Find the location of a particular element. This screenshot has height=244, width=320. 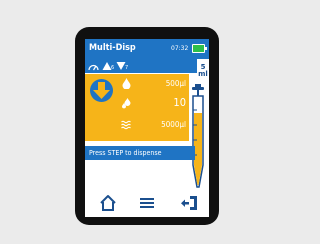

app-title: Multi-Disp is located at coordinates (112, 48).